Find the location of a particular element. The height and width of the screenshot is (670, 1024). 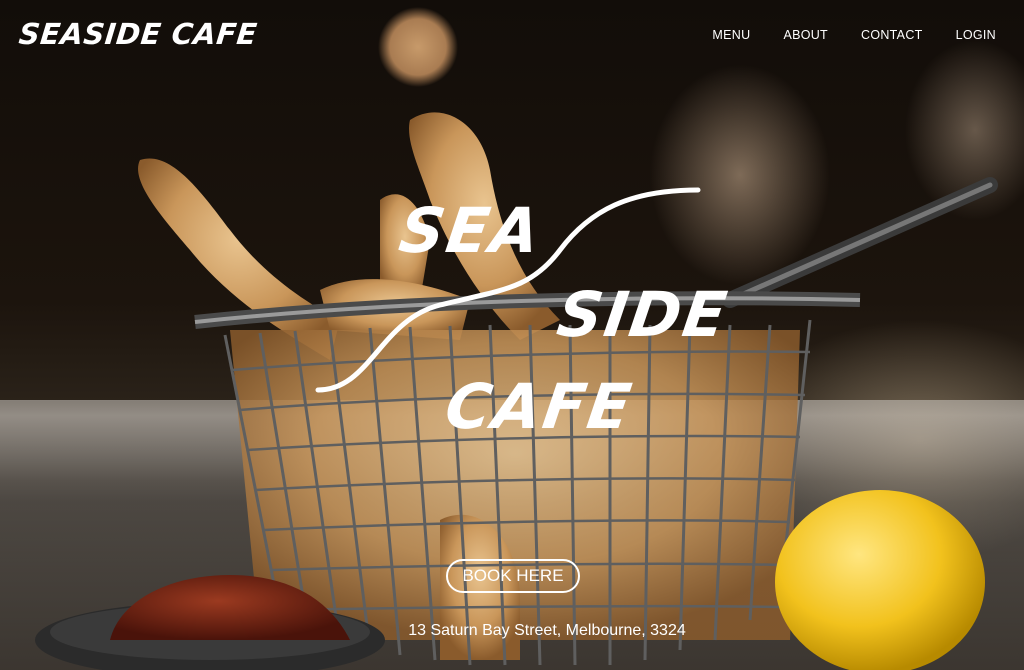

top-navbar: SEASIDE CAFE MENU ABOUT CONTACT LOGIN is located at coordinates (512, 35).